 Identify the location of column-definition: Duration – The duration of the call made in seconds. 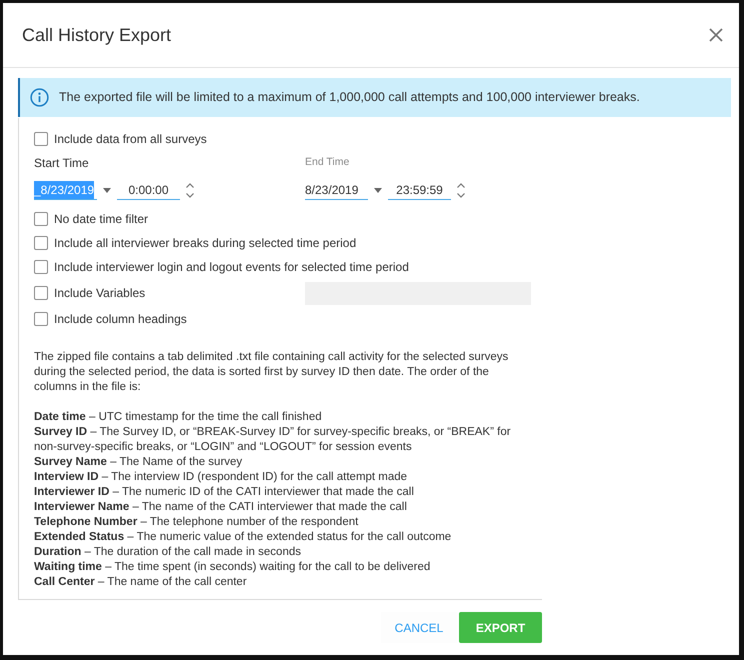
(168, 552).